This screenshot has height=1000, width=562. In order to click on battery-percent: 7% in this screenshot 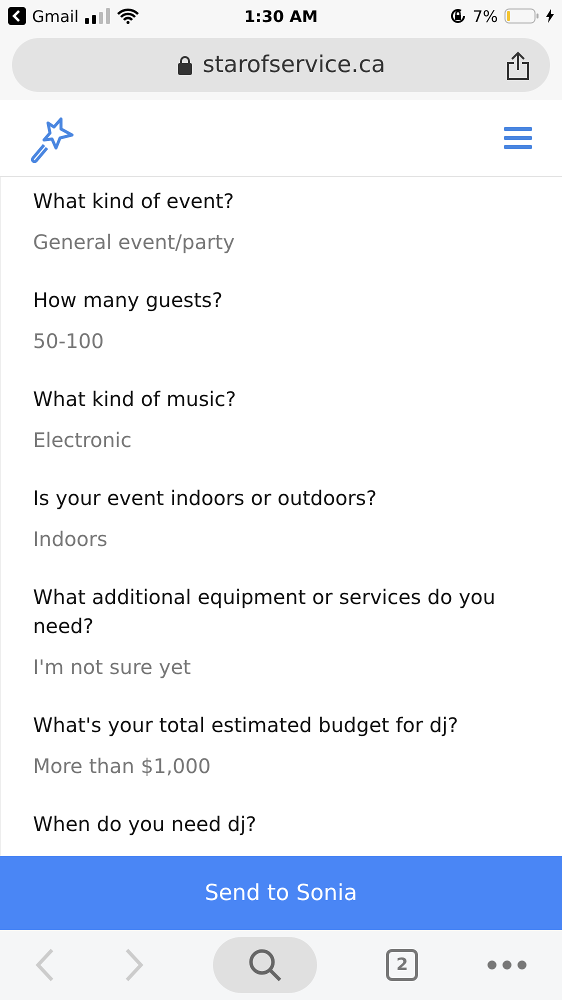, I will do `click(485, 16)`.